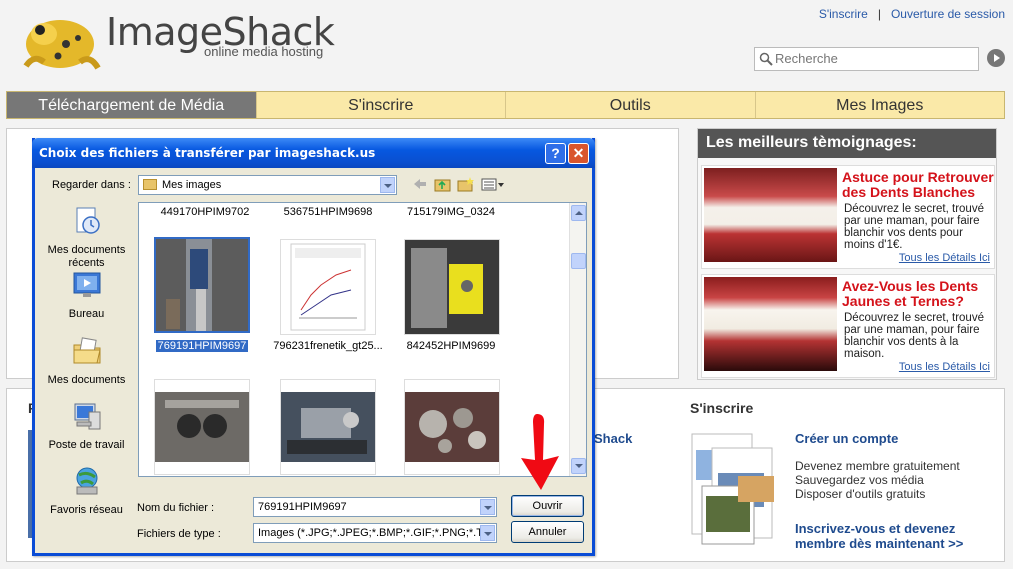 The height and width of the screenshot is (569, 1013). I want to click on imageshack-fragment: Shack, so click(613, 438).